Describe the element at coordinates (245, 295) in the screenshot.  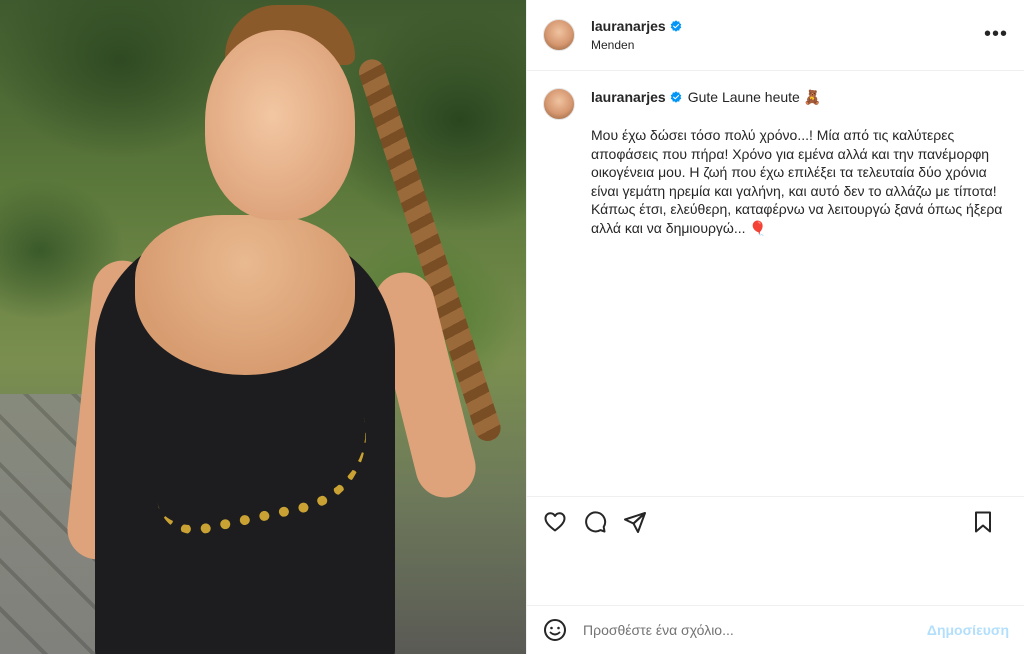
I see `photo-shoulders` at that location.